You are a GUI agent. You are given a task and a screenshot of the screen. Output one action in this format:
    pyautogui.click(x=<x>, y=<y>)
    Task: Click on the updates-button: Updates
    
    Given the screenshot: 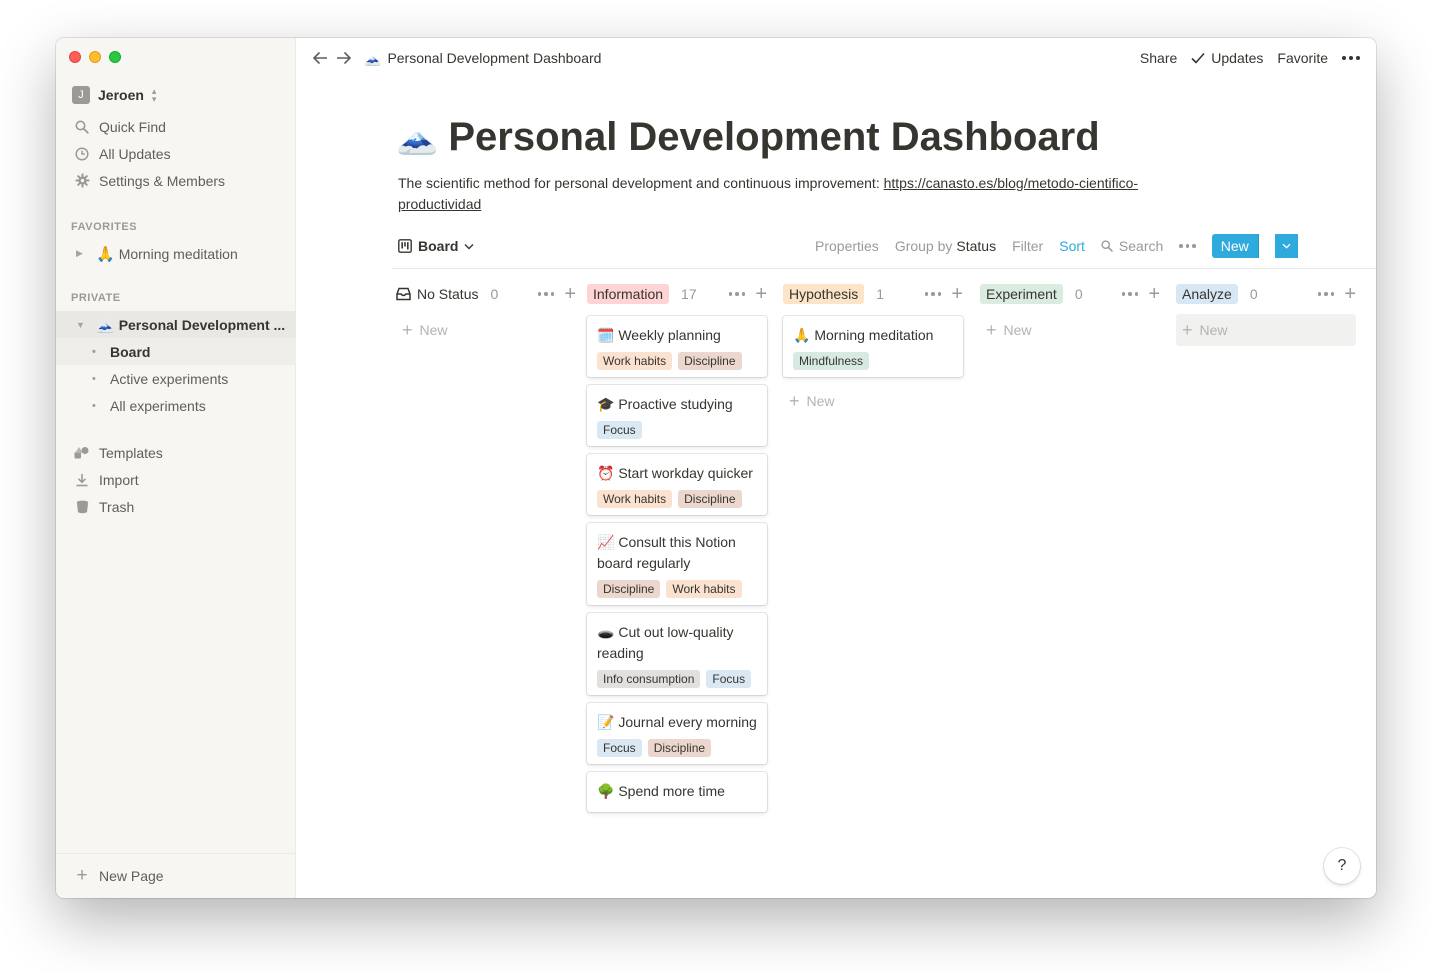 What is the action you would take?
    pyautogui.click(x=1227, y=58)
    